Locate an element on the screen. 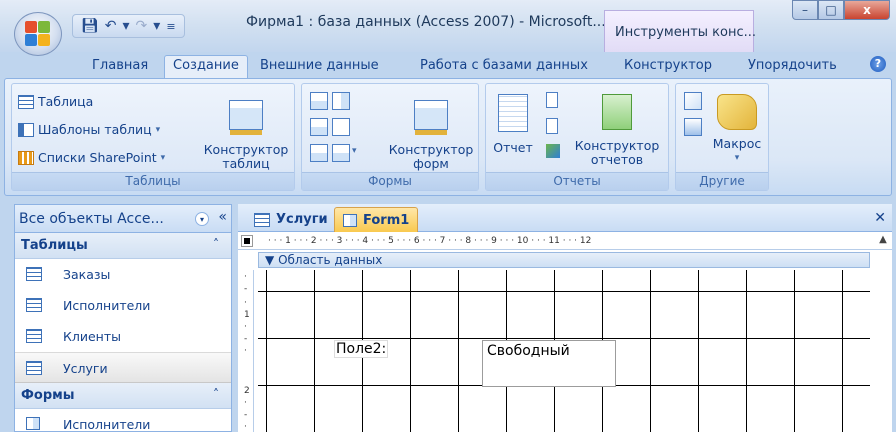 Image resolution: width=896 pixels, height=432 pixels. macro-dropdown-icon: ▾ is located at coordinates (737, 158).